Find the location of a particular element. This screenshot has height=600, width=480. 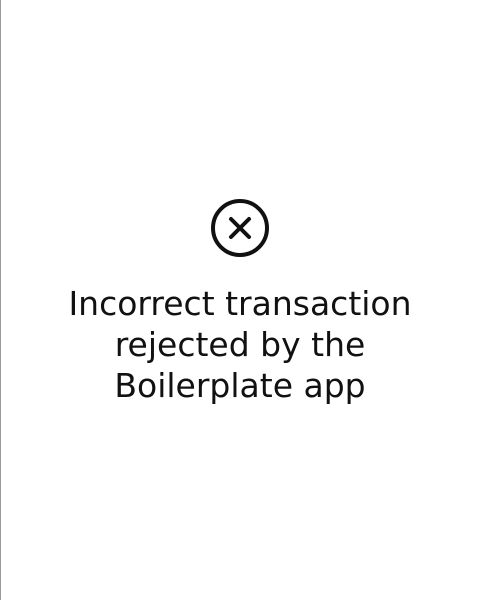

message-line-2: rejected by the is located at coordinates (240, 344).